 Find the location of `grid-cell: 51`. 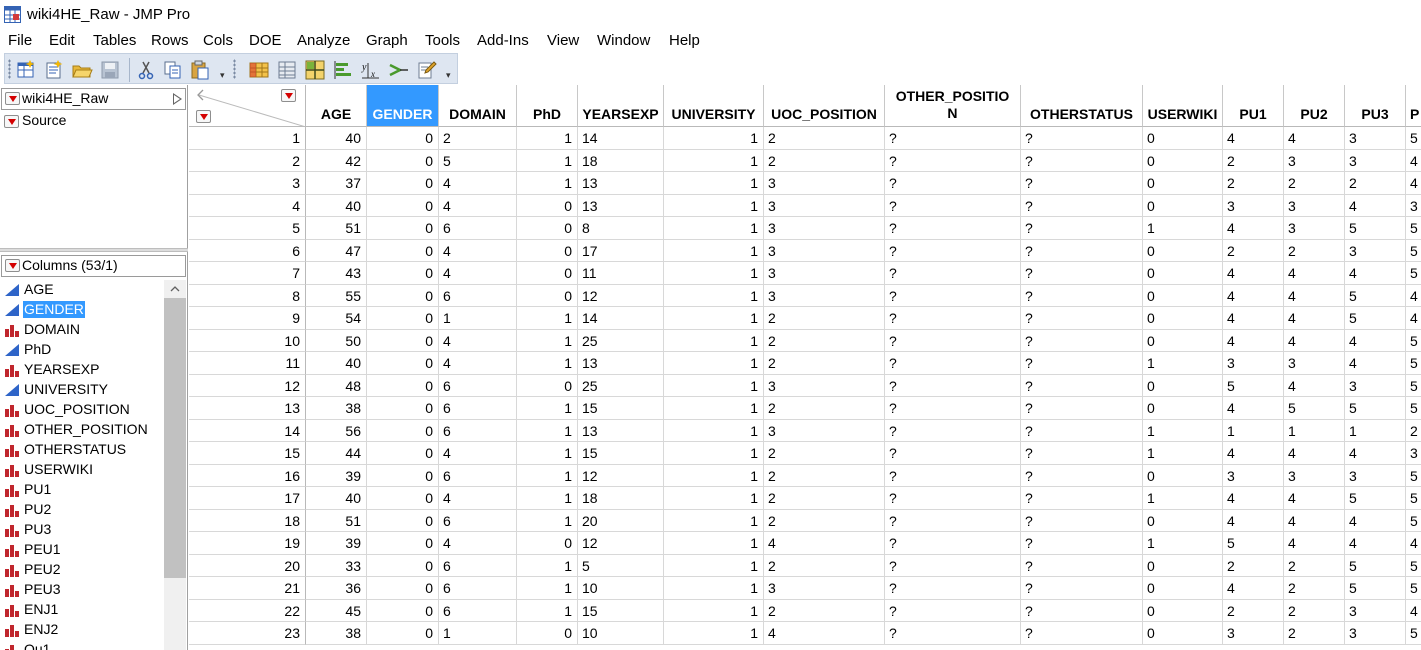

grid-cell: 51 is located at coordinates (336, 228).